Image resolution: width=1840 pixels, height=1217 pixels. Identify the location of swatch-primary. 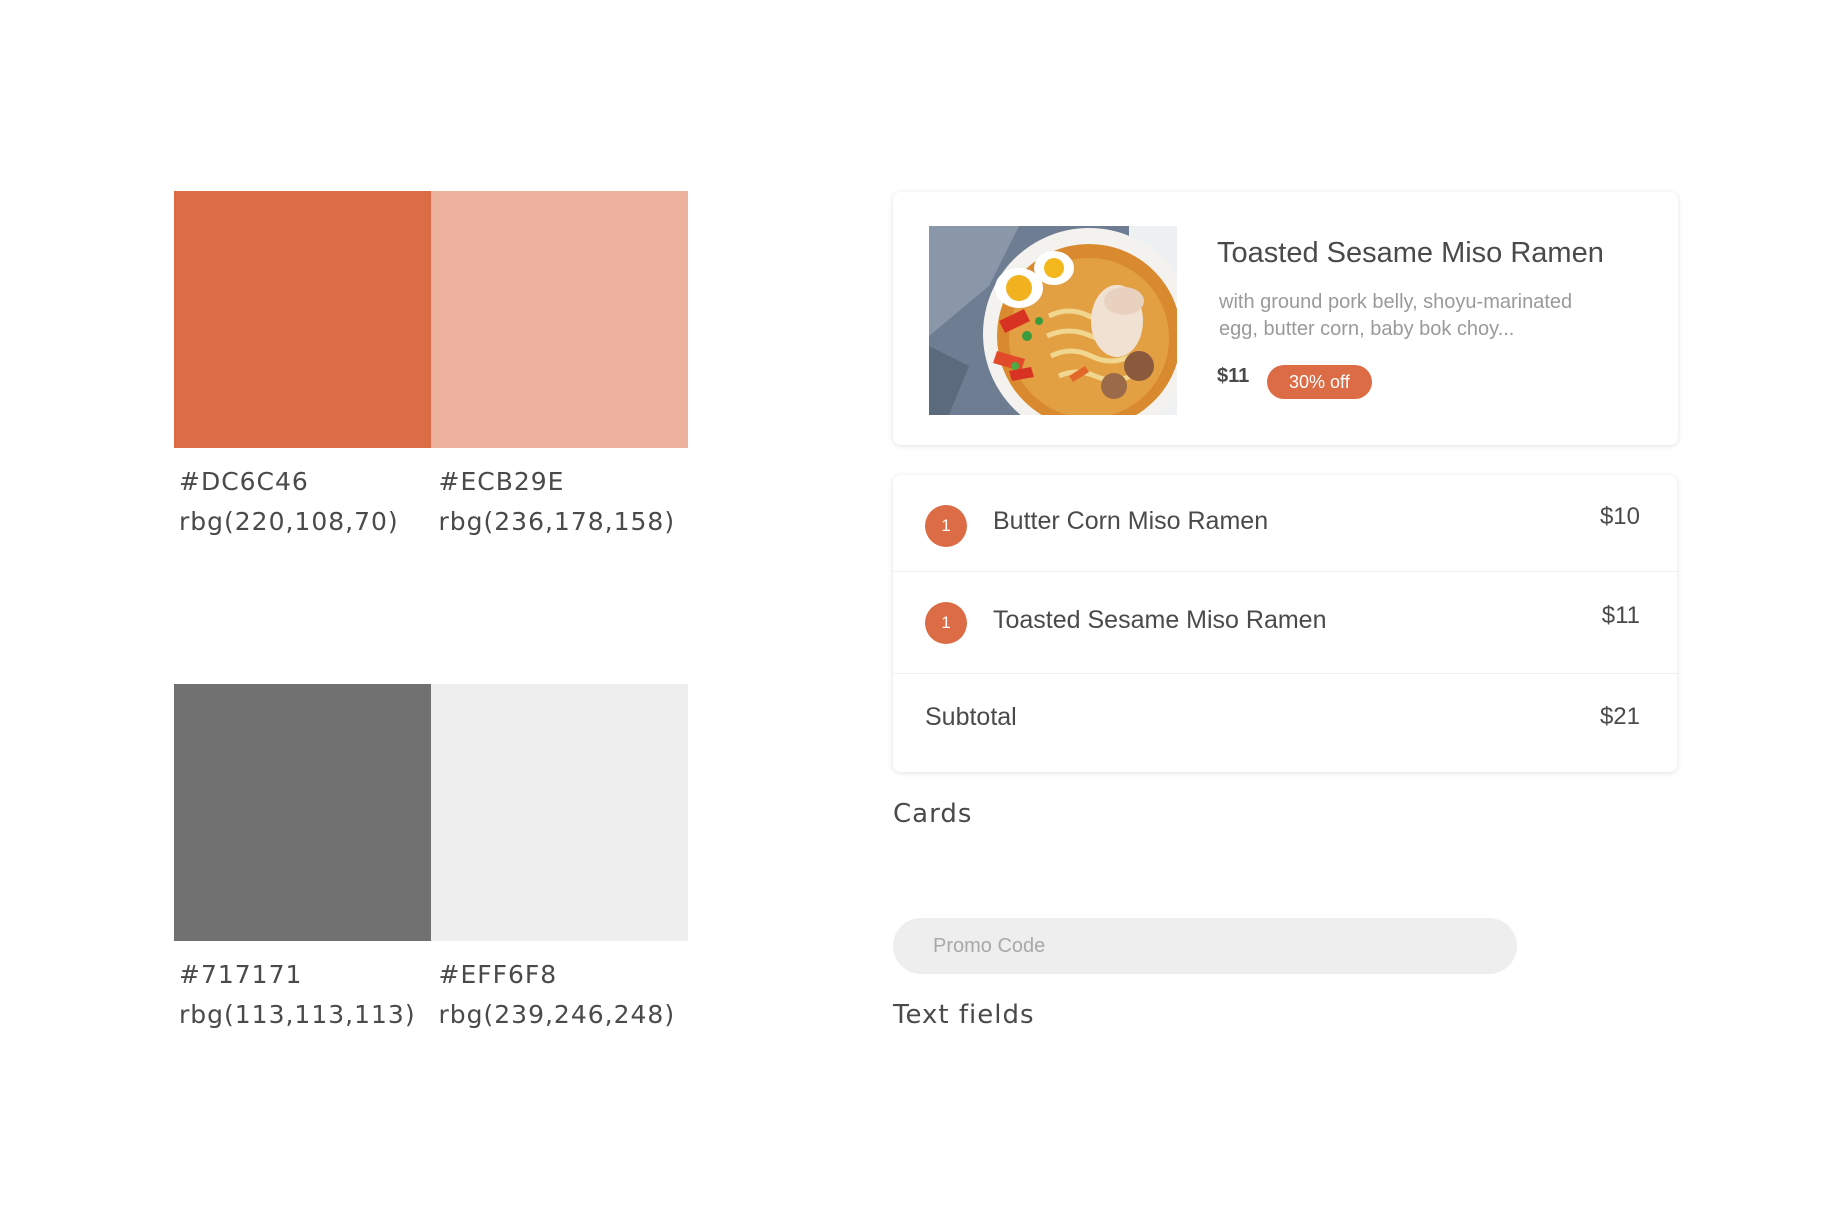
(302, 319).